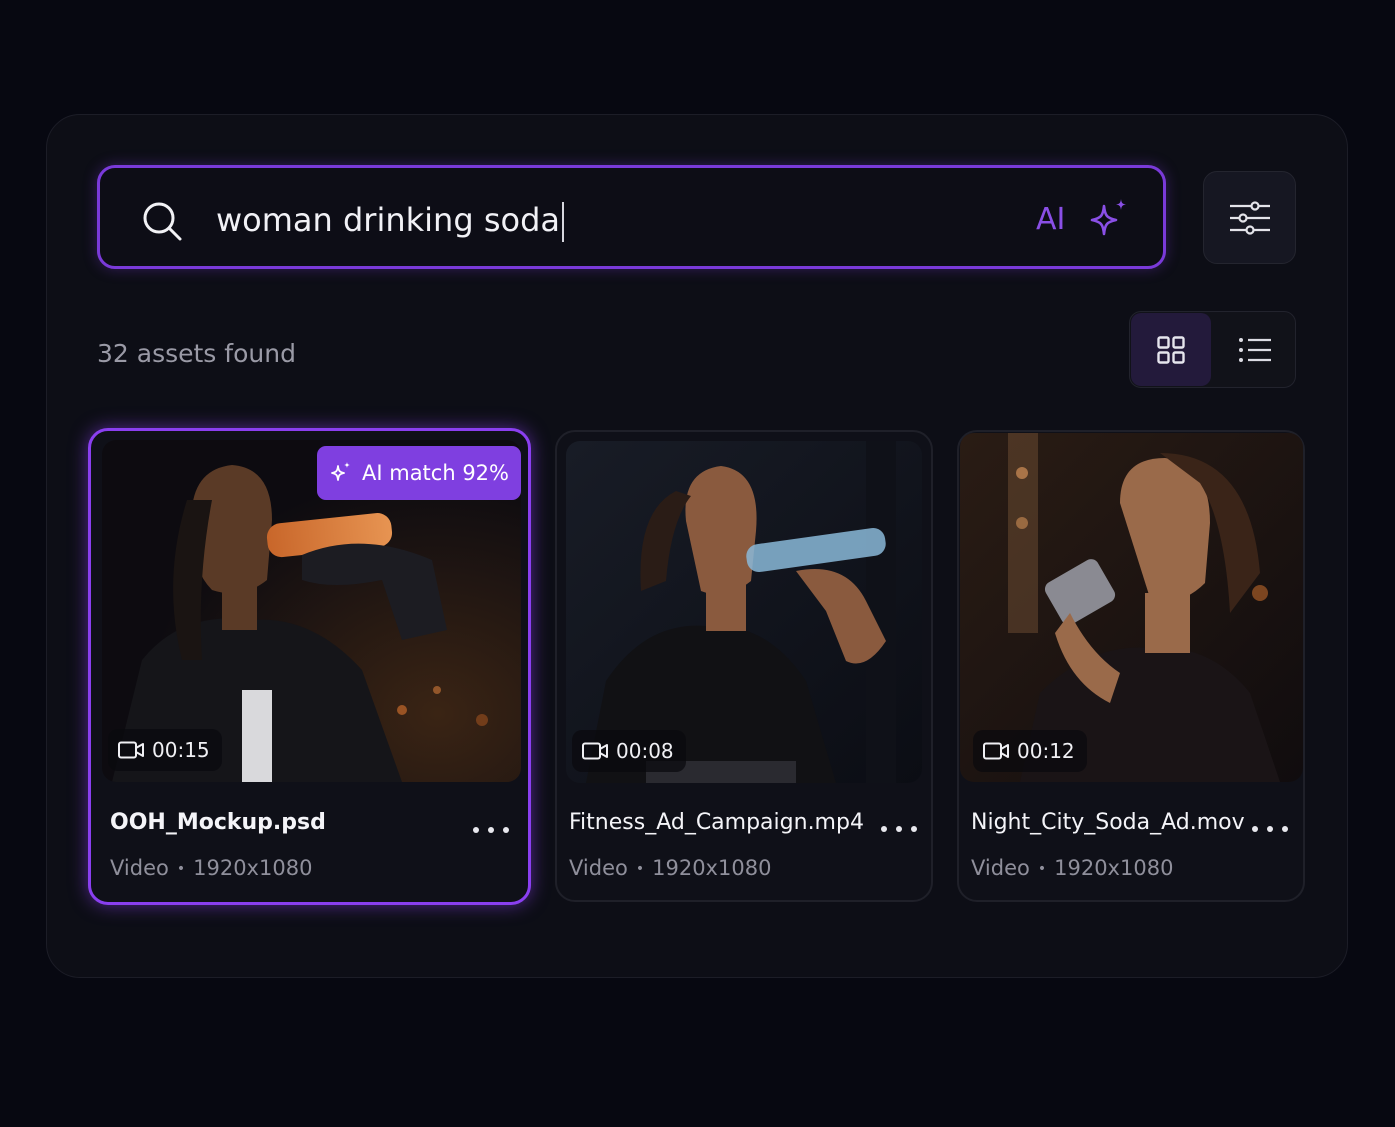 Image resolution: width=1395 pixels, height=1127 pixels. I want to click on duration-badge: 00:08, so click(629, 751).